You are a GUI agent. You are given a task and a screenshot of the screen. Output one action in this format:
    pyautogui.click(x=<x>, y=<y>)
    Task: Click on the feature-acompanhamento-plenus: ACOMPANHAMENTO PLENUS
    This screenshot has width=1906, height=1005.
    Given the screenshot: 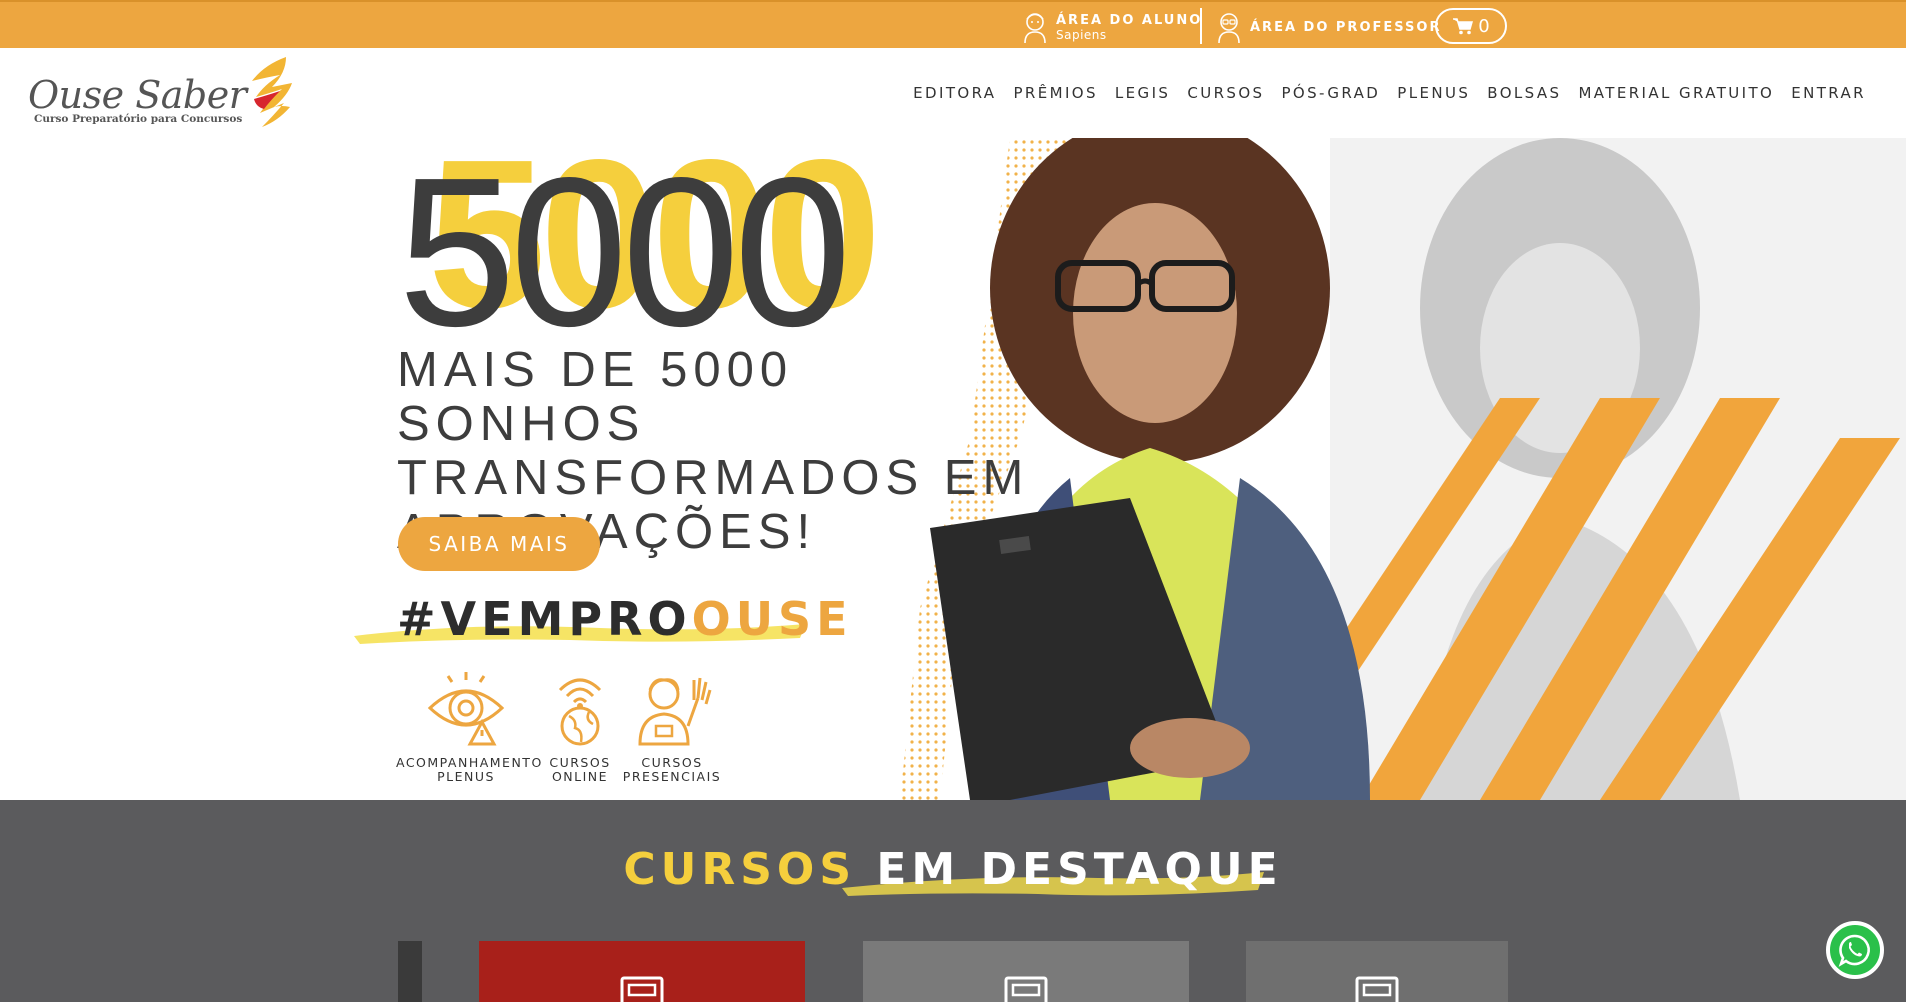 What is the action you would take?
    pyautogui.click(x=469, y=727)
    